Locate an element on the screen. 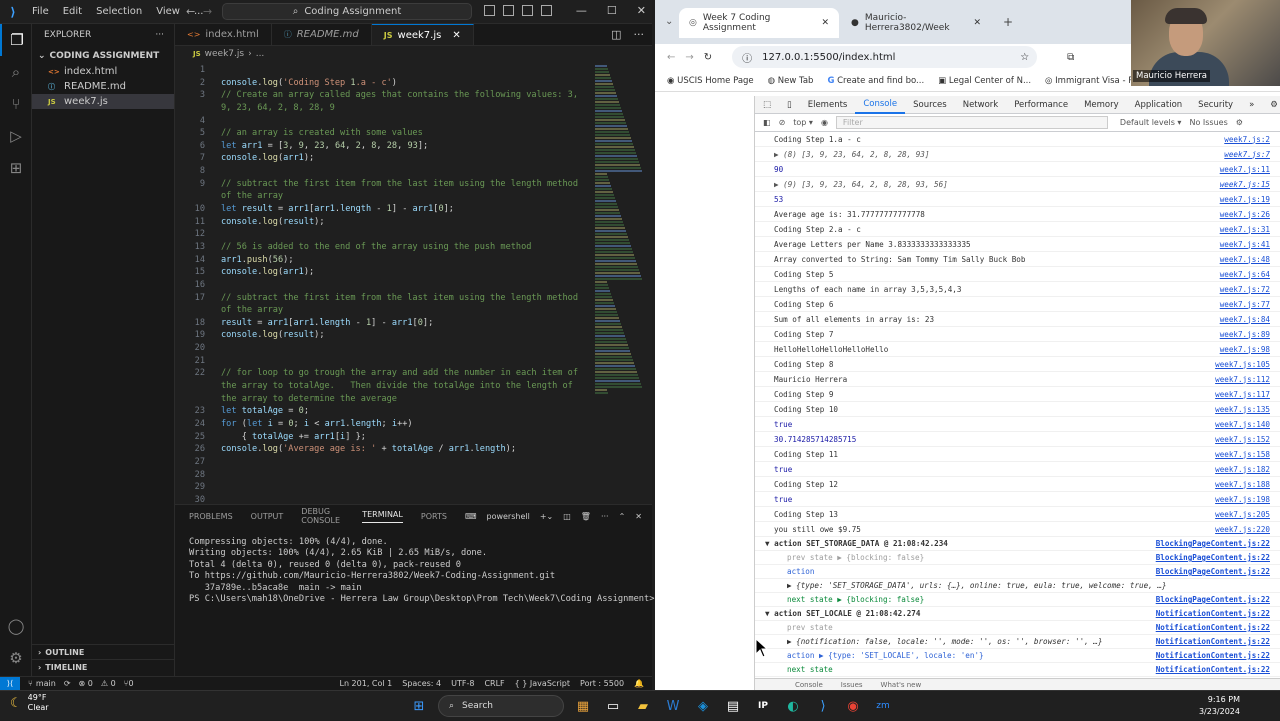 The width and height of the screenshot is (1280, 721). bookmark-new-tab: ◍ New Tab is located at coordinates (791, 81).